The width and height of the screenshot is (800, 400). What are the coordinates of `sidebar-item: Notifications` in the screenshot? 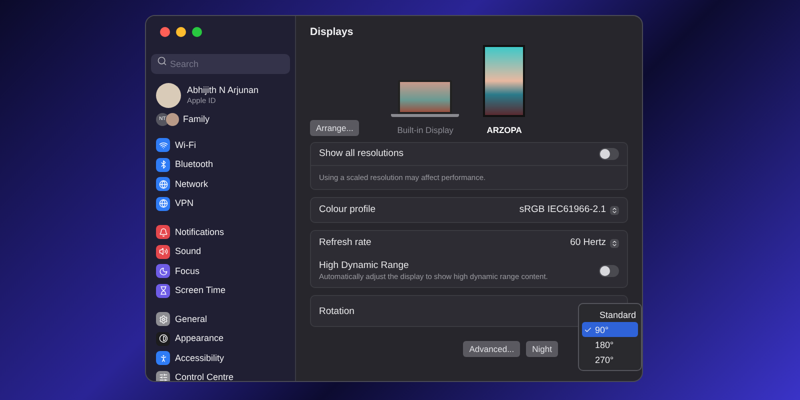 It's located at (199, 232).